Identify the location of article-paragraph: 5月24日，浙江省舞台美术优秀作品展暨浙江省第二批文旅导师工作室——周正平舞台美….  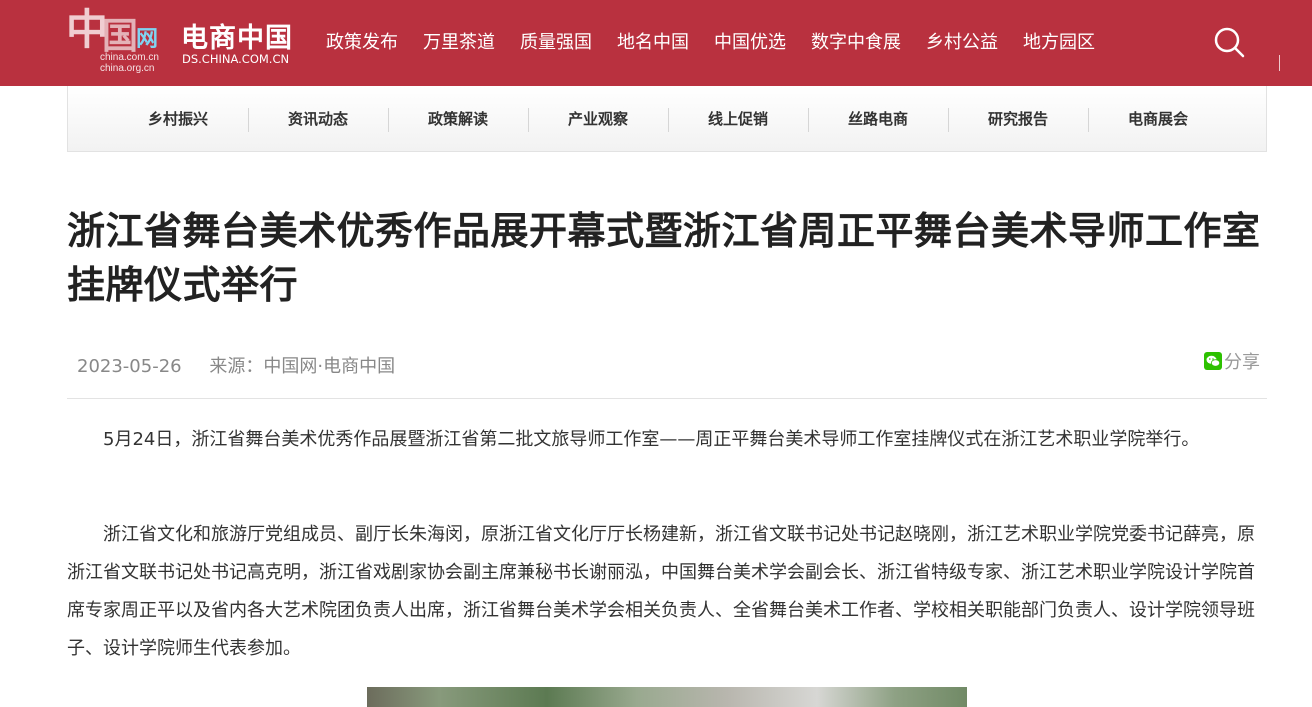
(651, 439).